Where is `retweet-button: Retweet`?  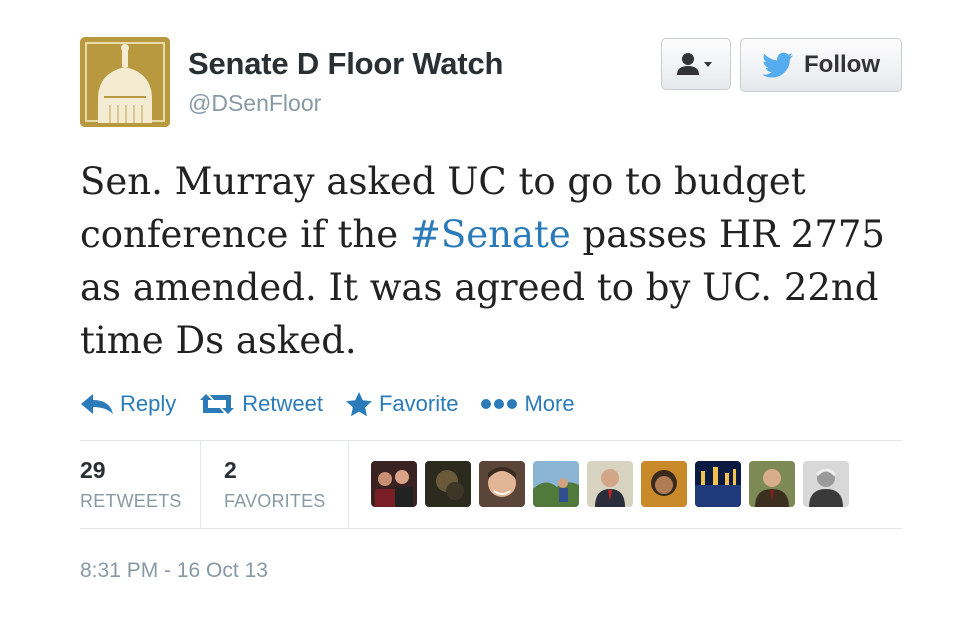 retweet-button: Retweet is located at coordinates (260, 404).